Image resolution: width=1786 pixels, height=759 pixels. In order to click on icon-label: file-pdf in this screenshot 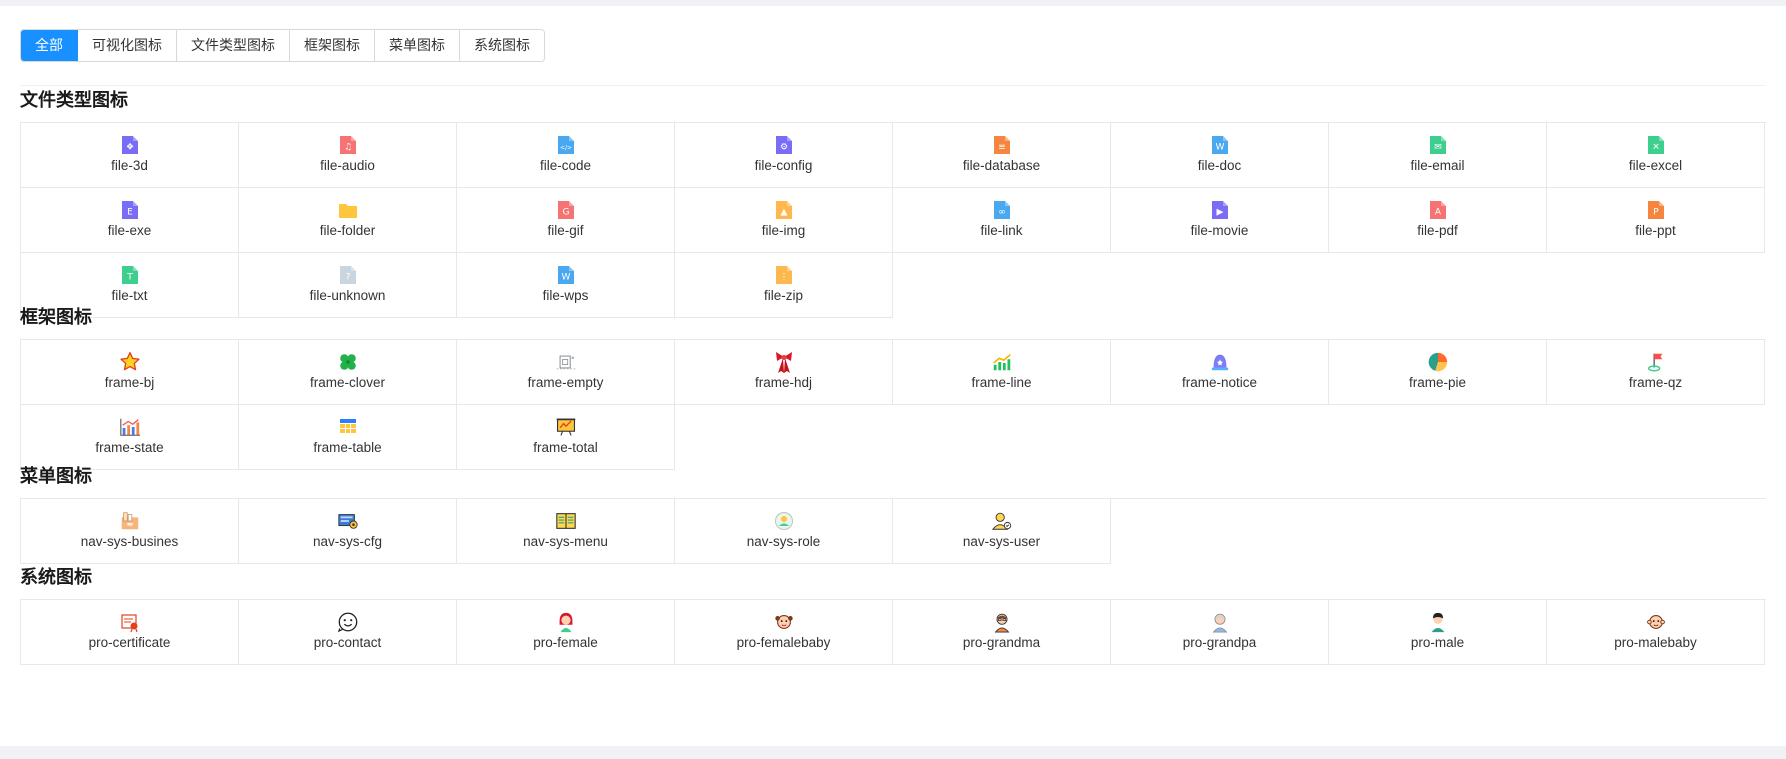, I will do `click(1437, 230)`.